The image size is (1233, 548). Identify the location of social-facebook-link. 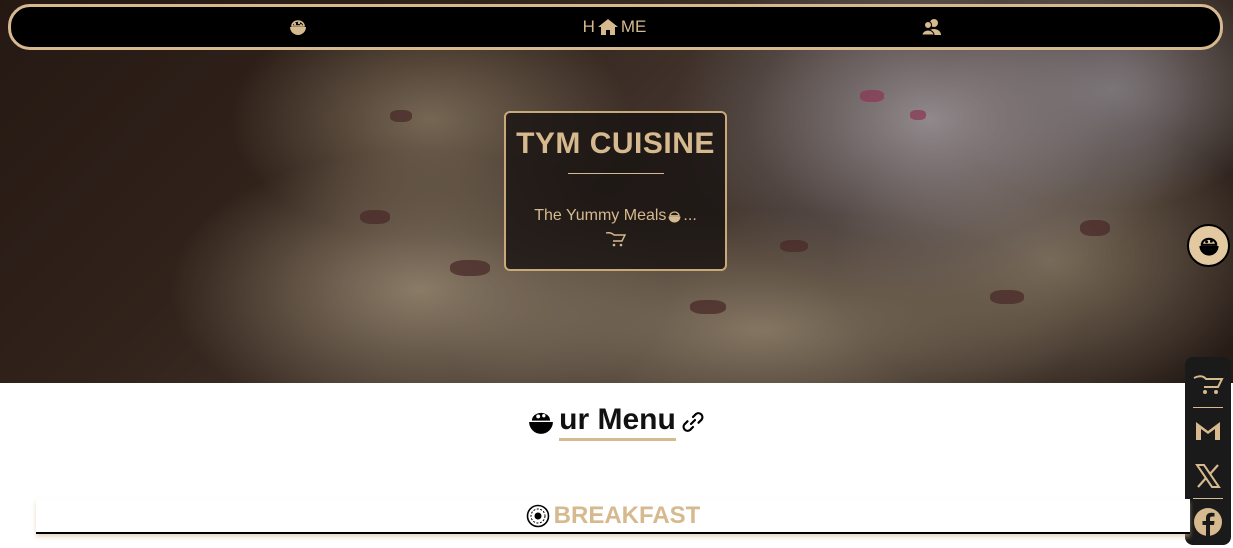
(1208, 522).